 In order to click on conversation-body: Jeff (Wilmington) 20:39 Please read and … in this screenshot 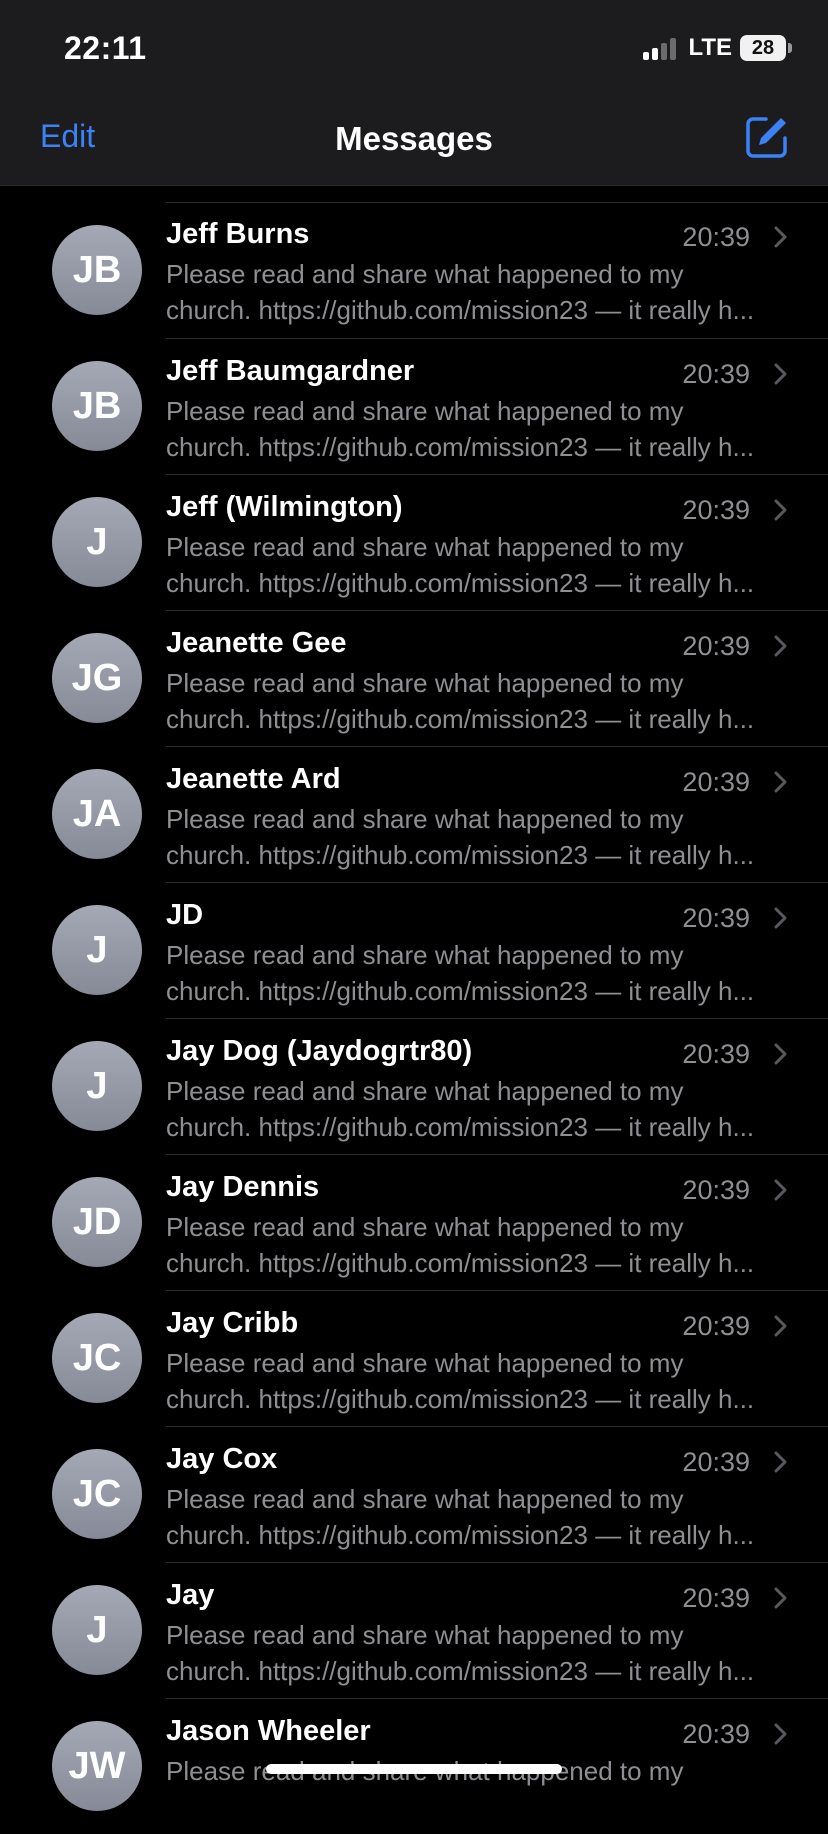, I will do `click(497, 542)`.